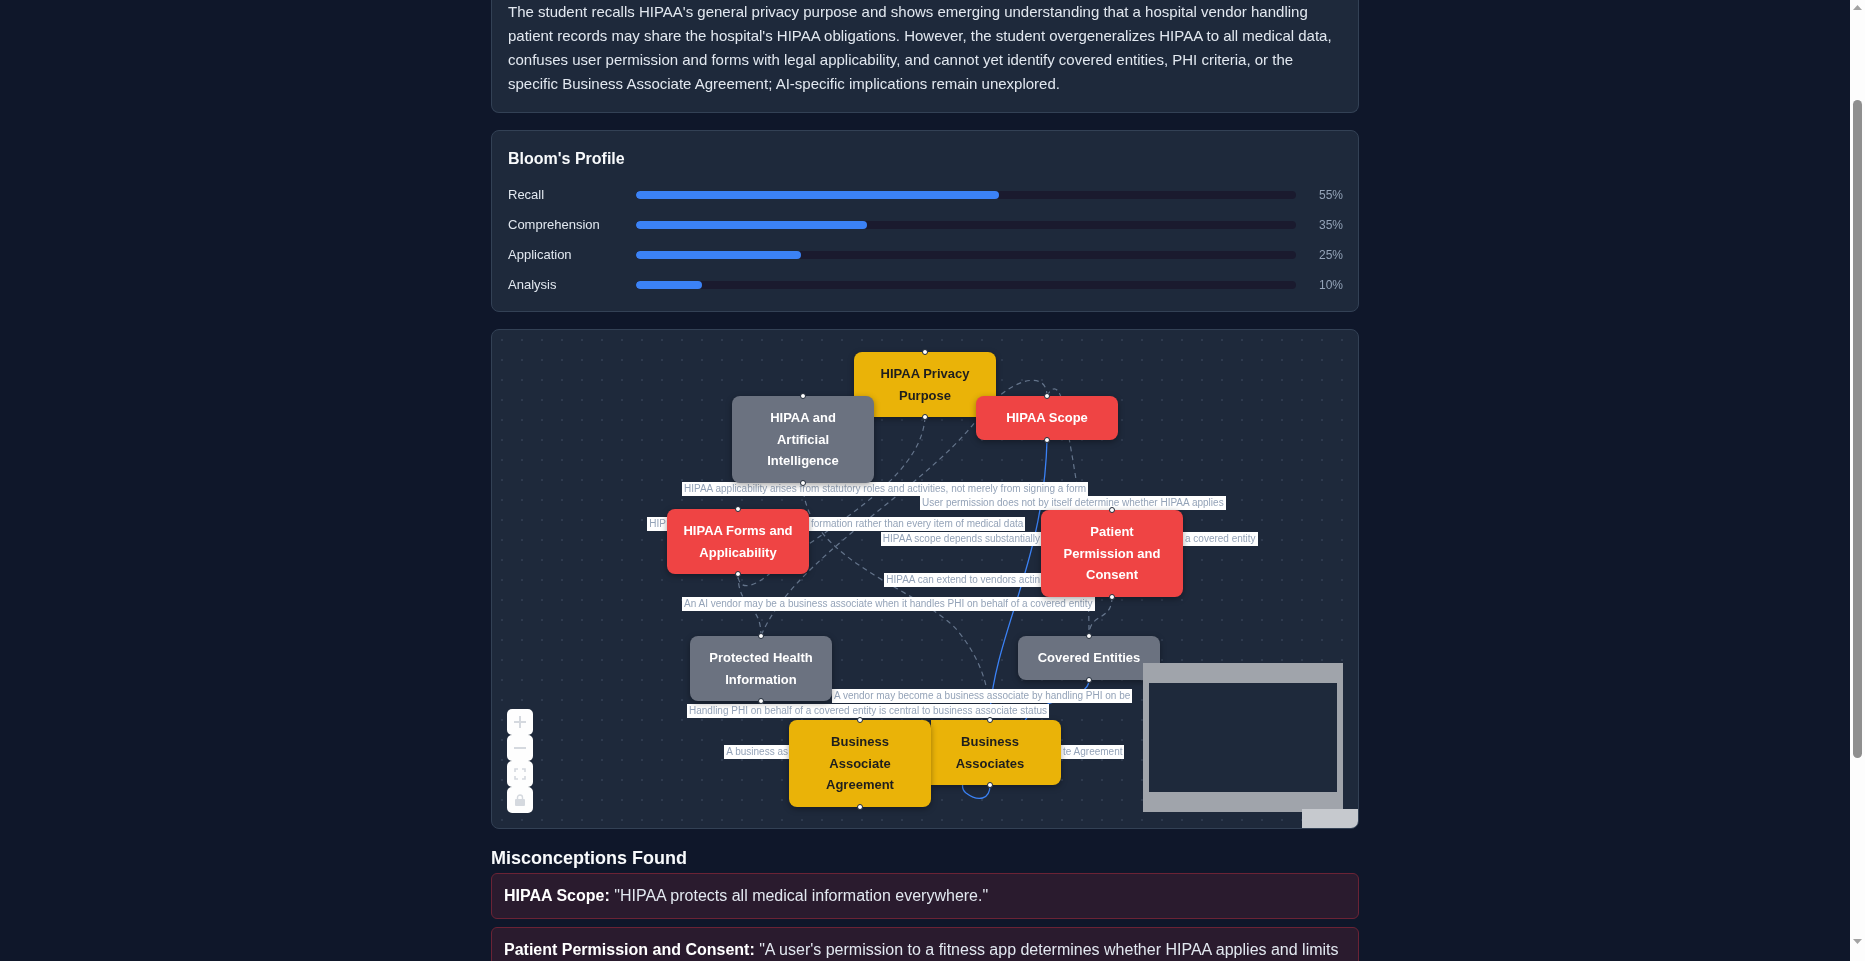 The width and height of the screenshot is (1865, 961). Describe the element at coordinates (540, 255) in the screenshot. I see `bloom-level-label: Application` at that location.